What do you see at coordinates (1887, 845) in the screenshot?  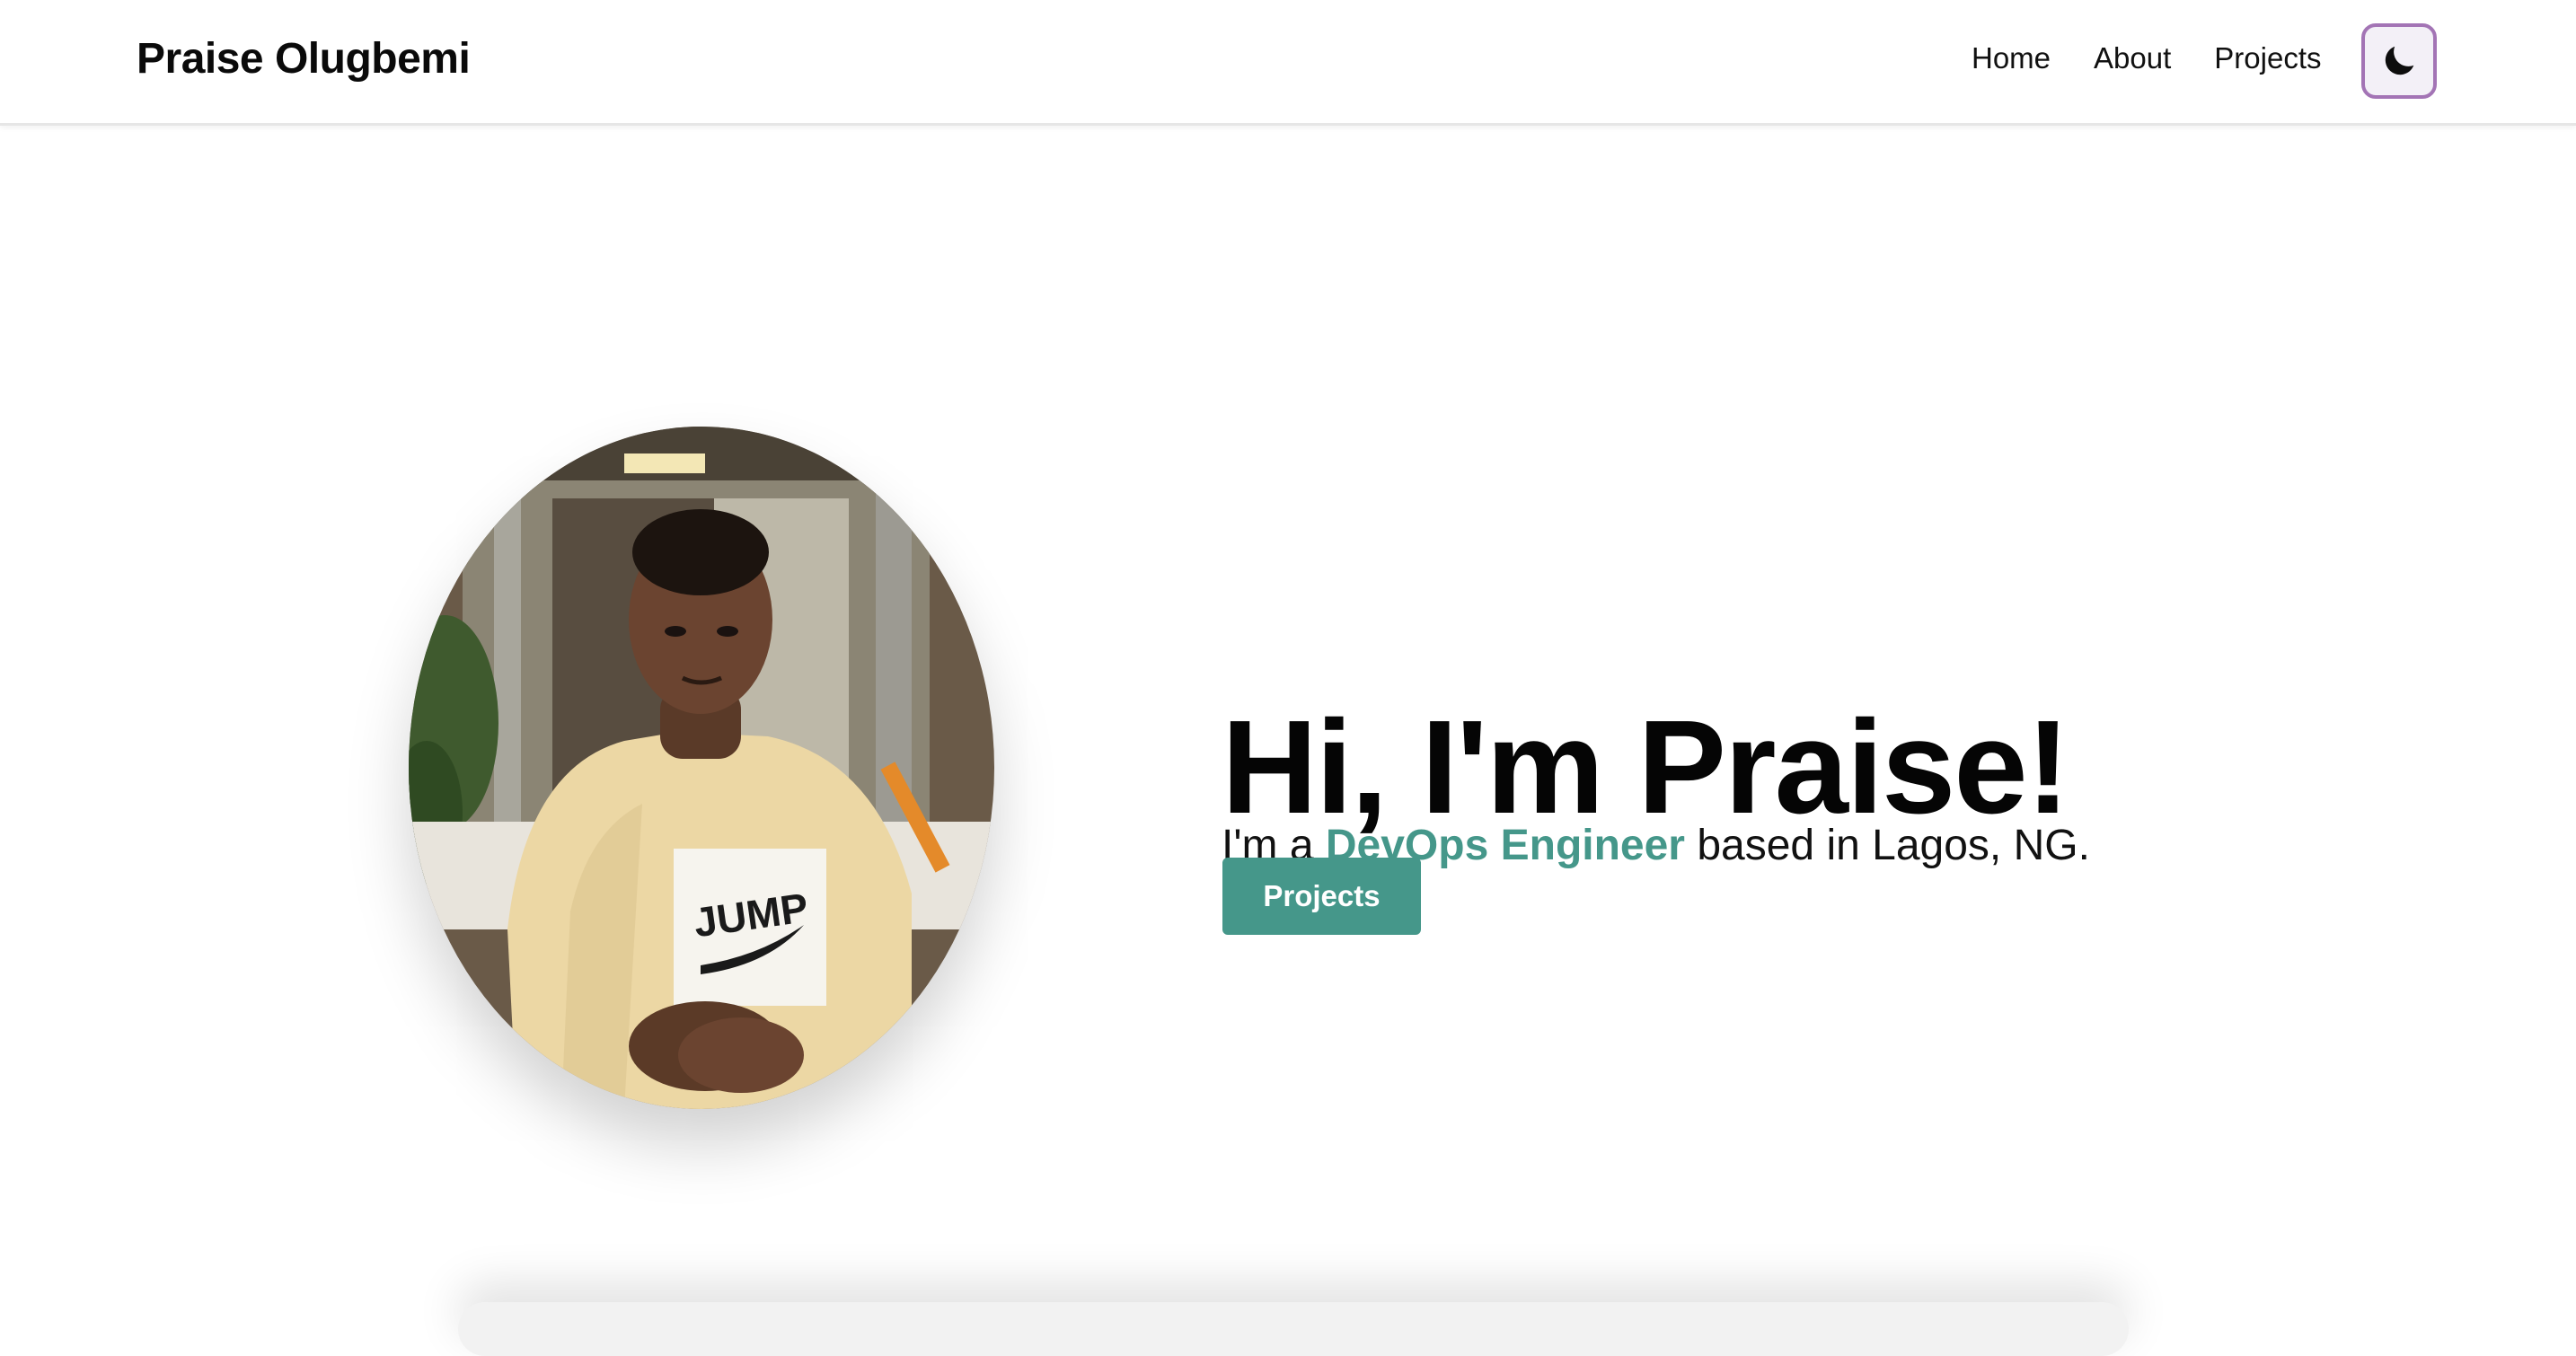 I see `subtitle-suffix: based in Lagos, NG.` at bounding box center [1887, 845].